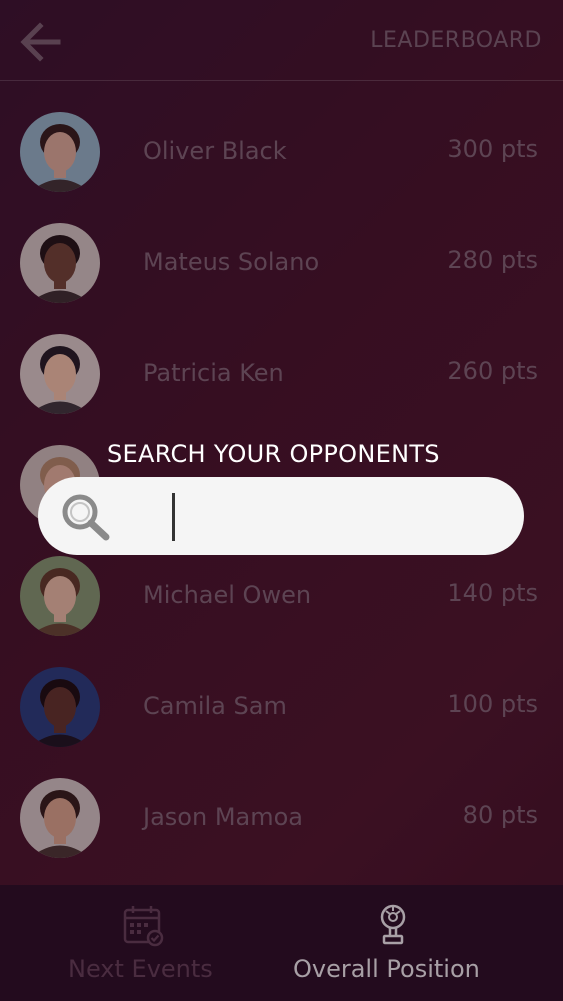 Image resolution: width=563 pixels, height=1001 pixels. Describe the element at coordinates (215, 151) in the screenshot. I see `player-name: Oliver Black` at that location.